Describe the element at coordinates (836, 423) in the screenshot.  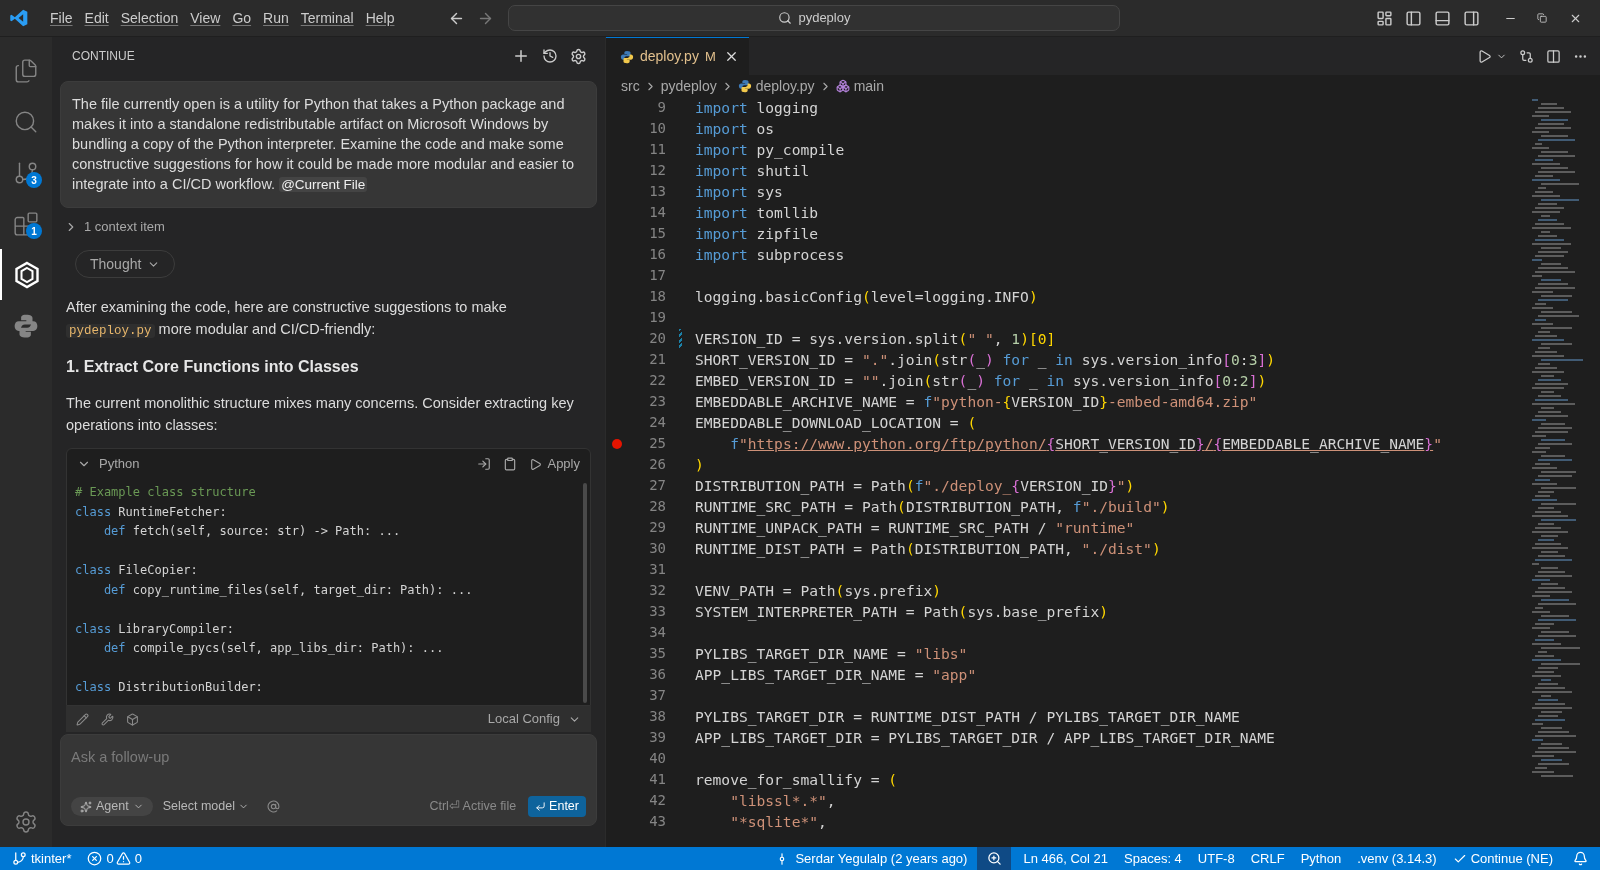
I see `code-line: EMBEDDABLE_DOWNLOAD_LOCATION = (` at that location.